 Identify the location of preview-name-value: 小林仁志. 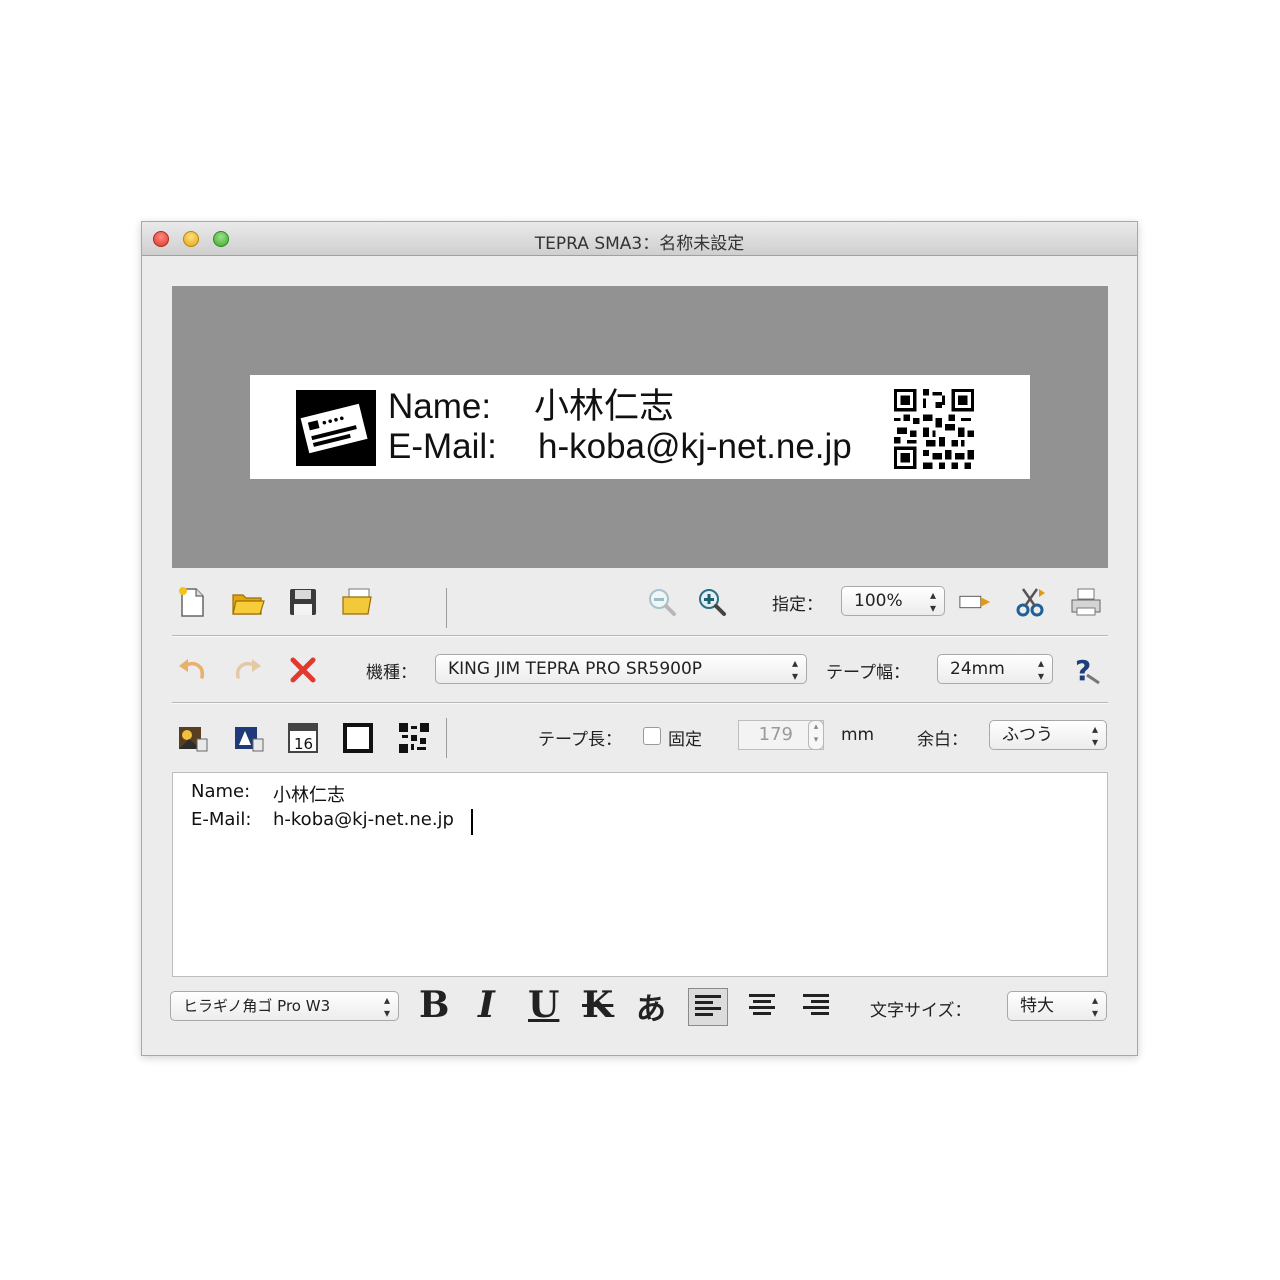
(604, 406).